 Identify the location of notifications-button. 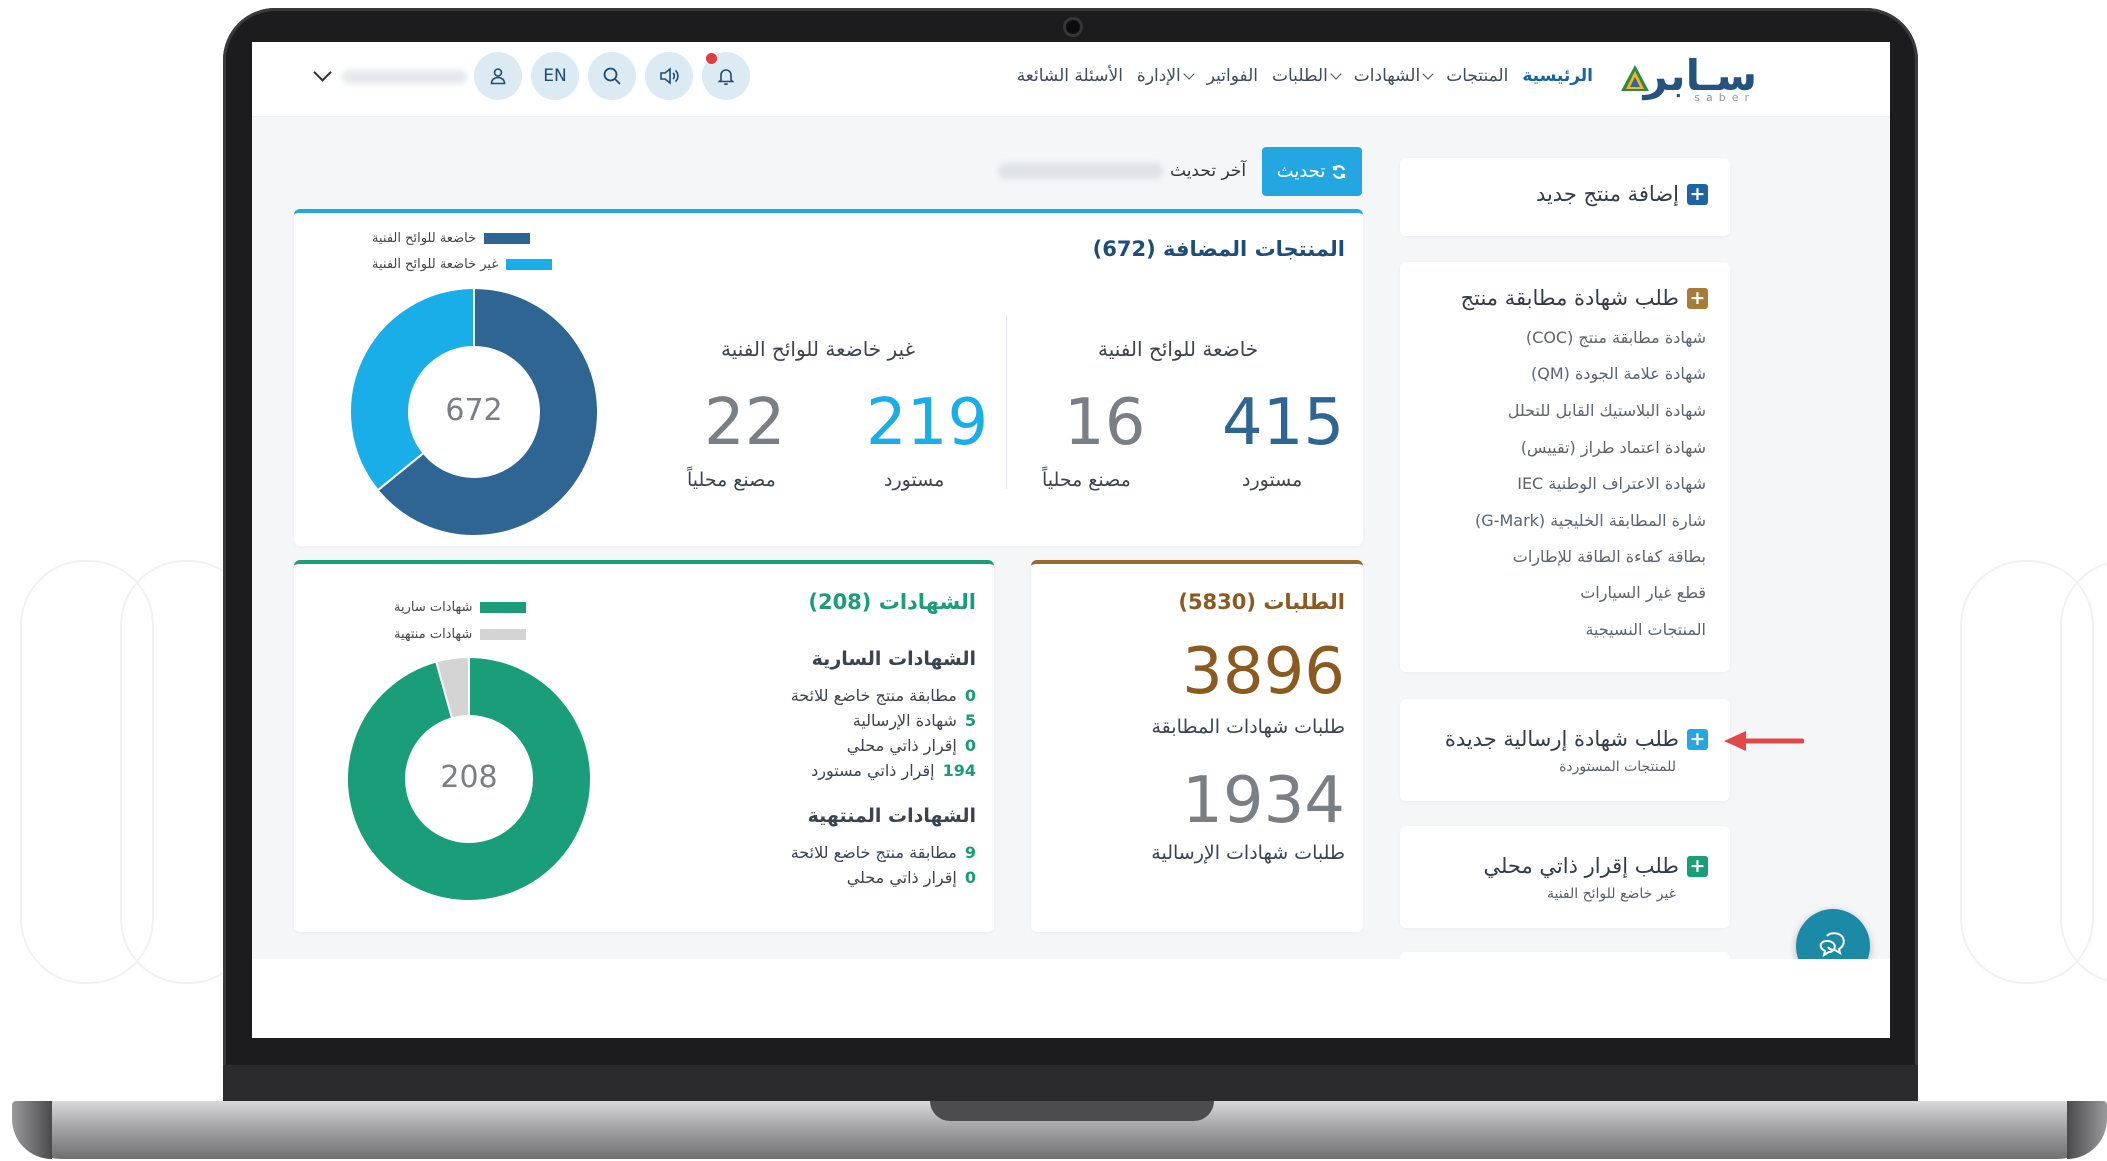
(726, 76).